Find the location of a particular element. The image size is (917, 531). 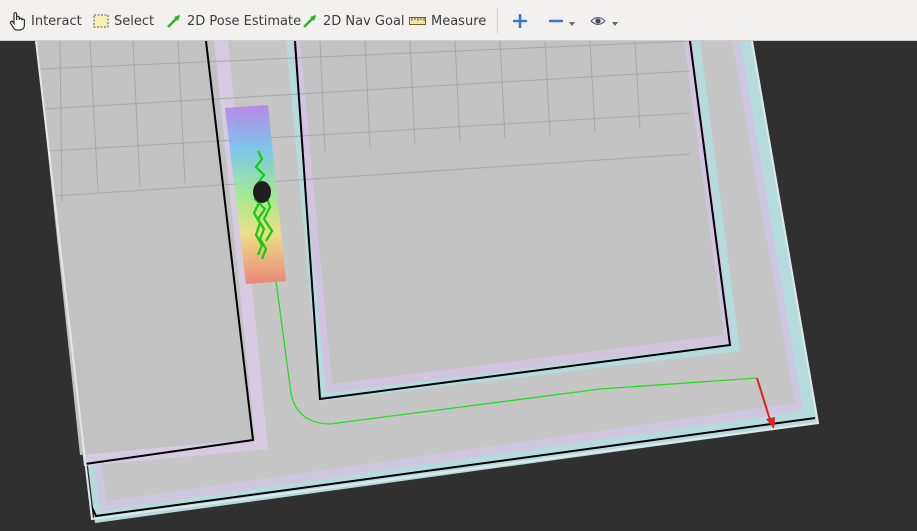

interact-tool: Interact is located at coordinates (45, 21).